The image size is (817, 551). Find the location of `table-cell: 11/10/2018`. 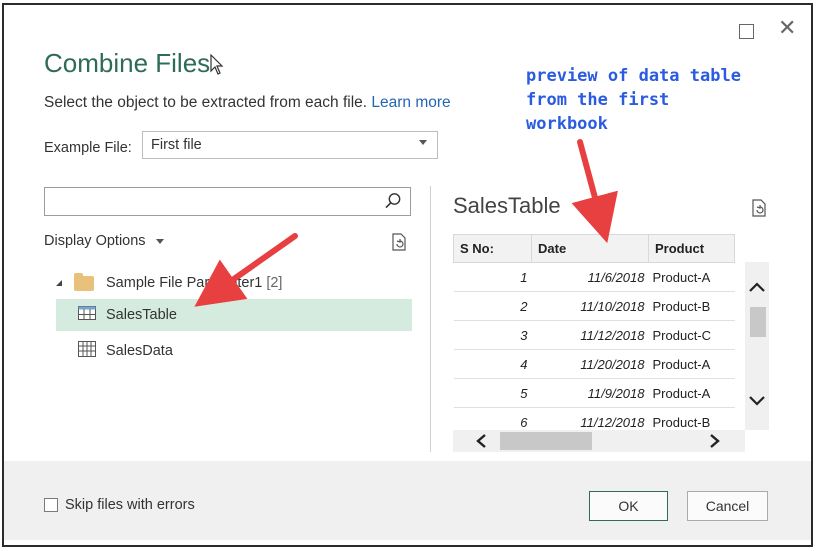

table-cell: 11/10/2018 is located at coordinates (590, 306).